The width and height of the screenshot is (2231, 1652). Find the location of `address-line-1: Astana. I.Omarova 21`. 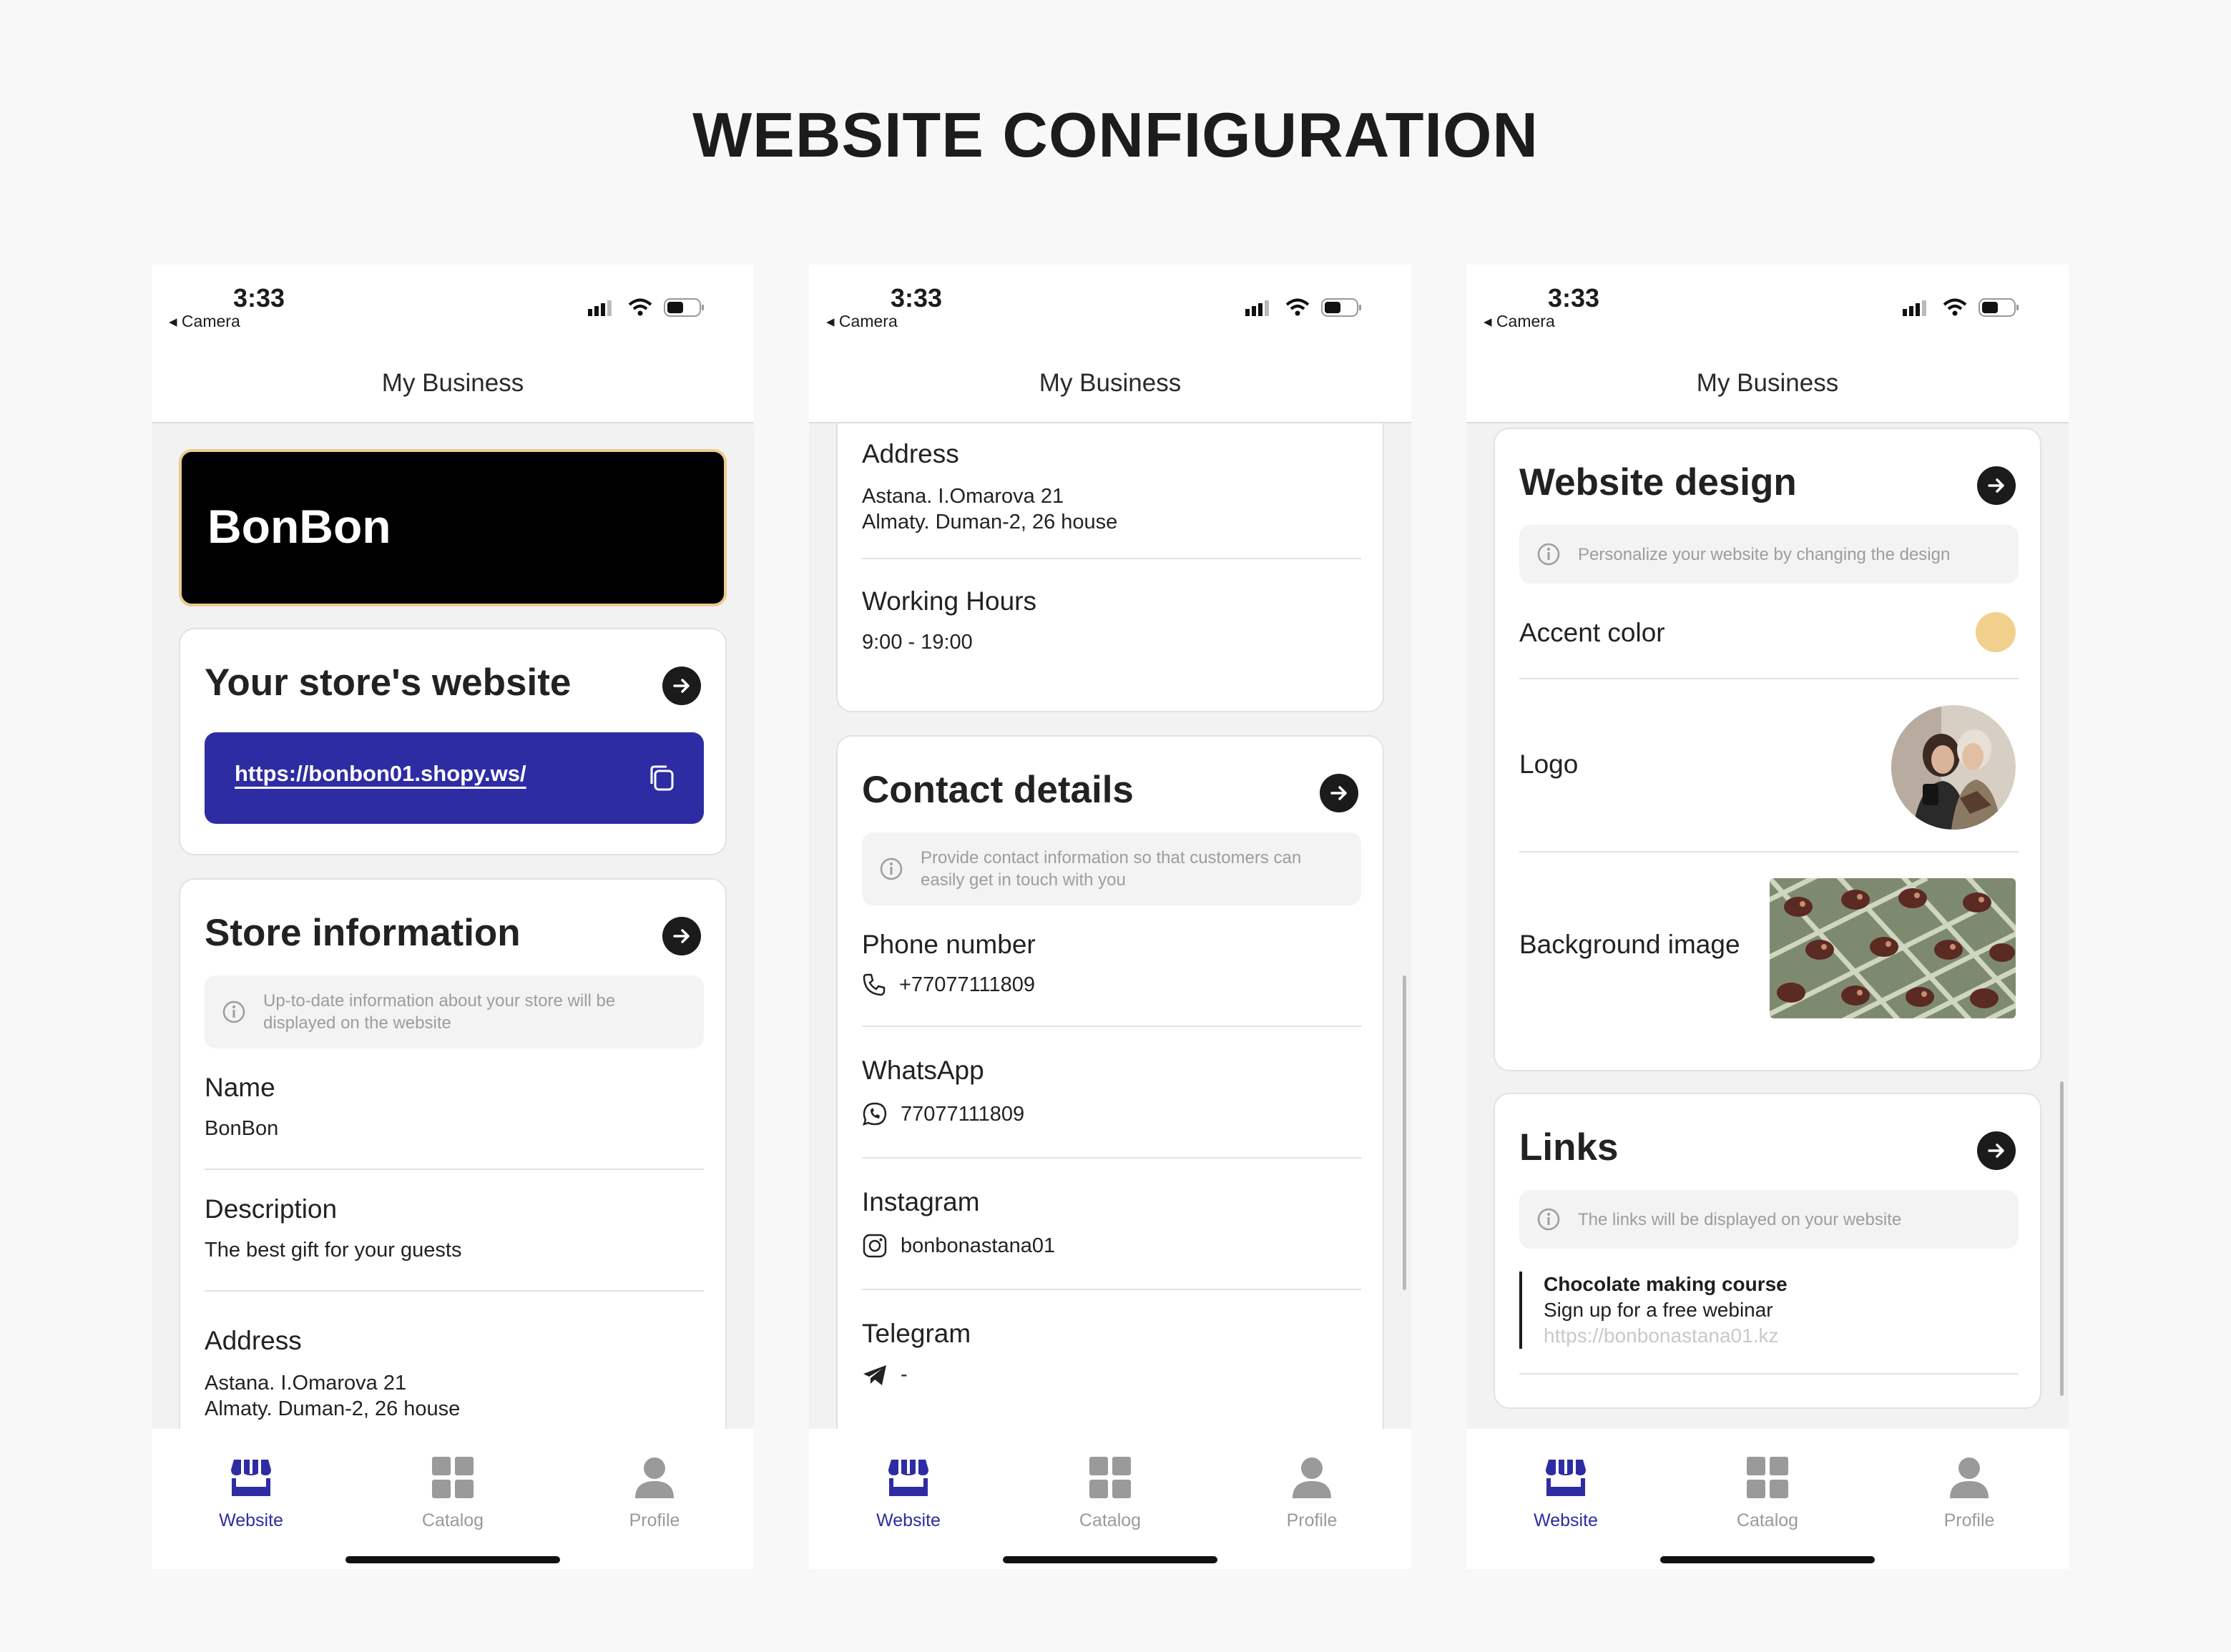

address-line-1: Astana. I.Omarova 21 is located at coordinates (963, 496).